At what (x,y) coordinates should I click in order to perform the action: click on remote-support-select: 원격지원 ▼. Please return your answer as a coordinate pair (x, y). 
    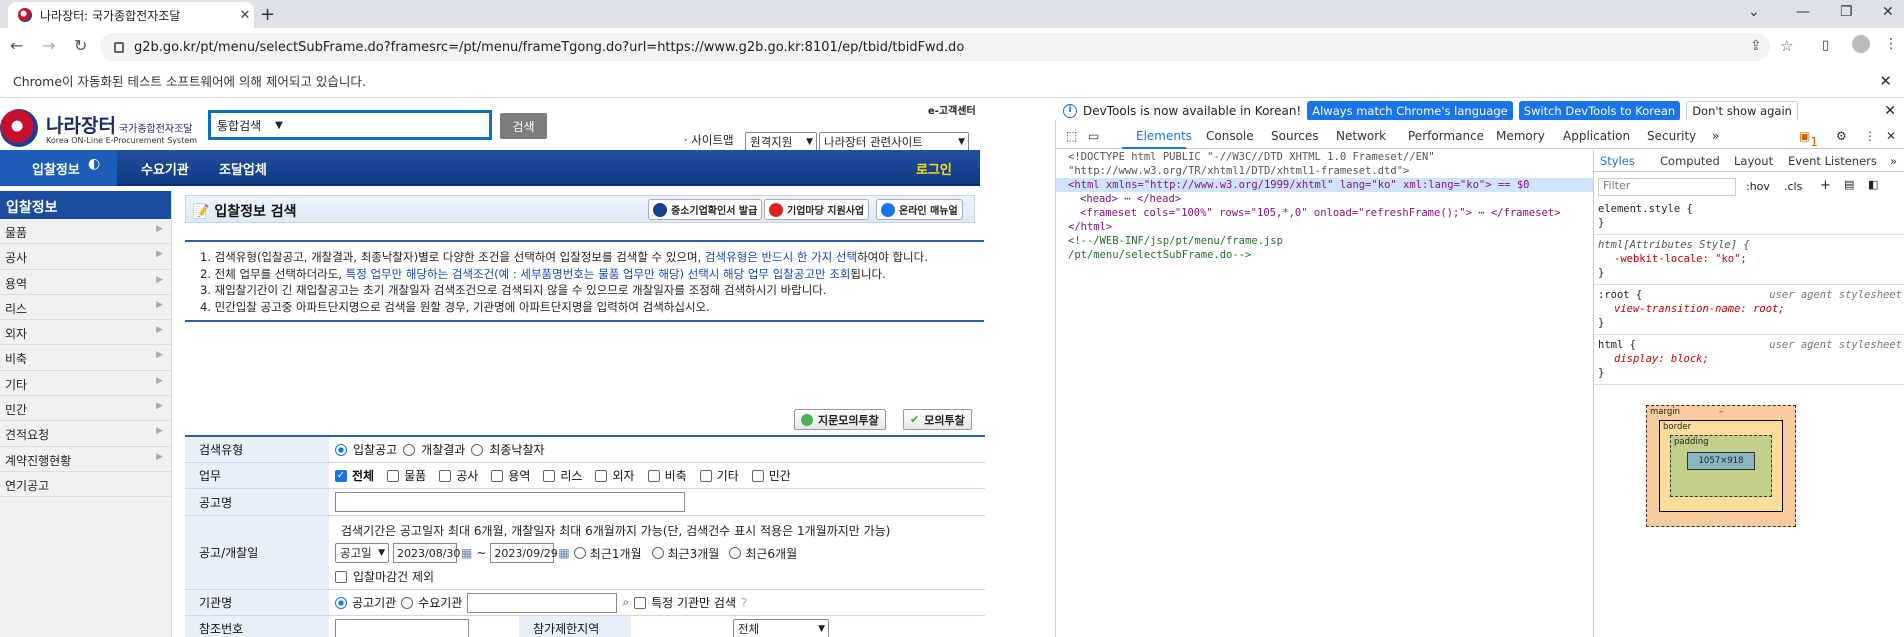
    Looking at the image, I should click on (781, 142).